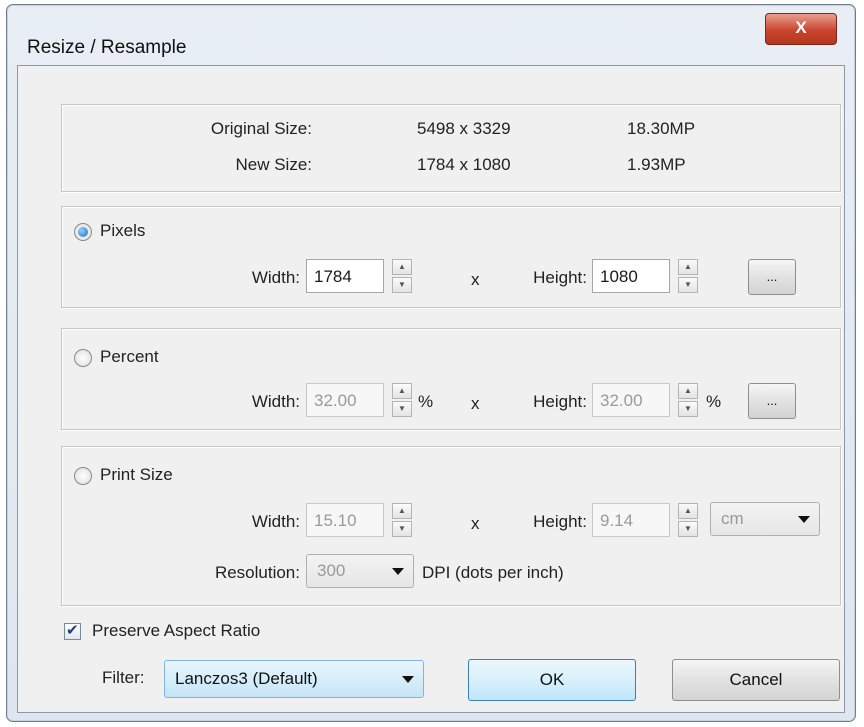 The image size is (864, 727). What do you see at coordinates (552, 680) in the screenshot?
I see `ok-button: OK` at bounding box center [552, 680].